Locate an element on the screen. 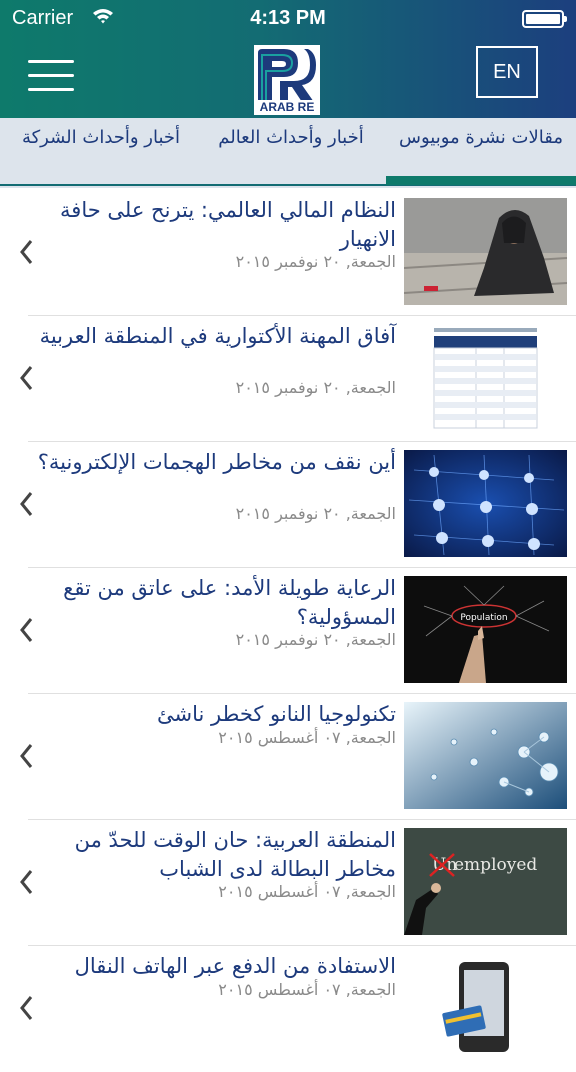 The image size is (576, 1072). tab-world-news: أخبار وأحداث العالم is located at coordinates (291, 153).